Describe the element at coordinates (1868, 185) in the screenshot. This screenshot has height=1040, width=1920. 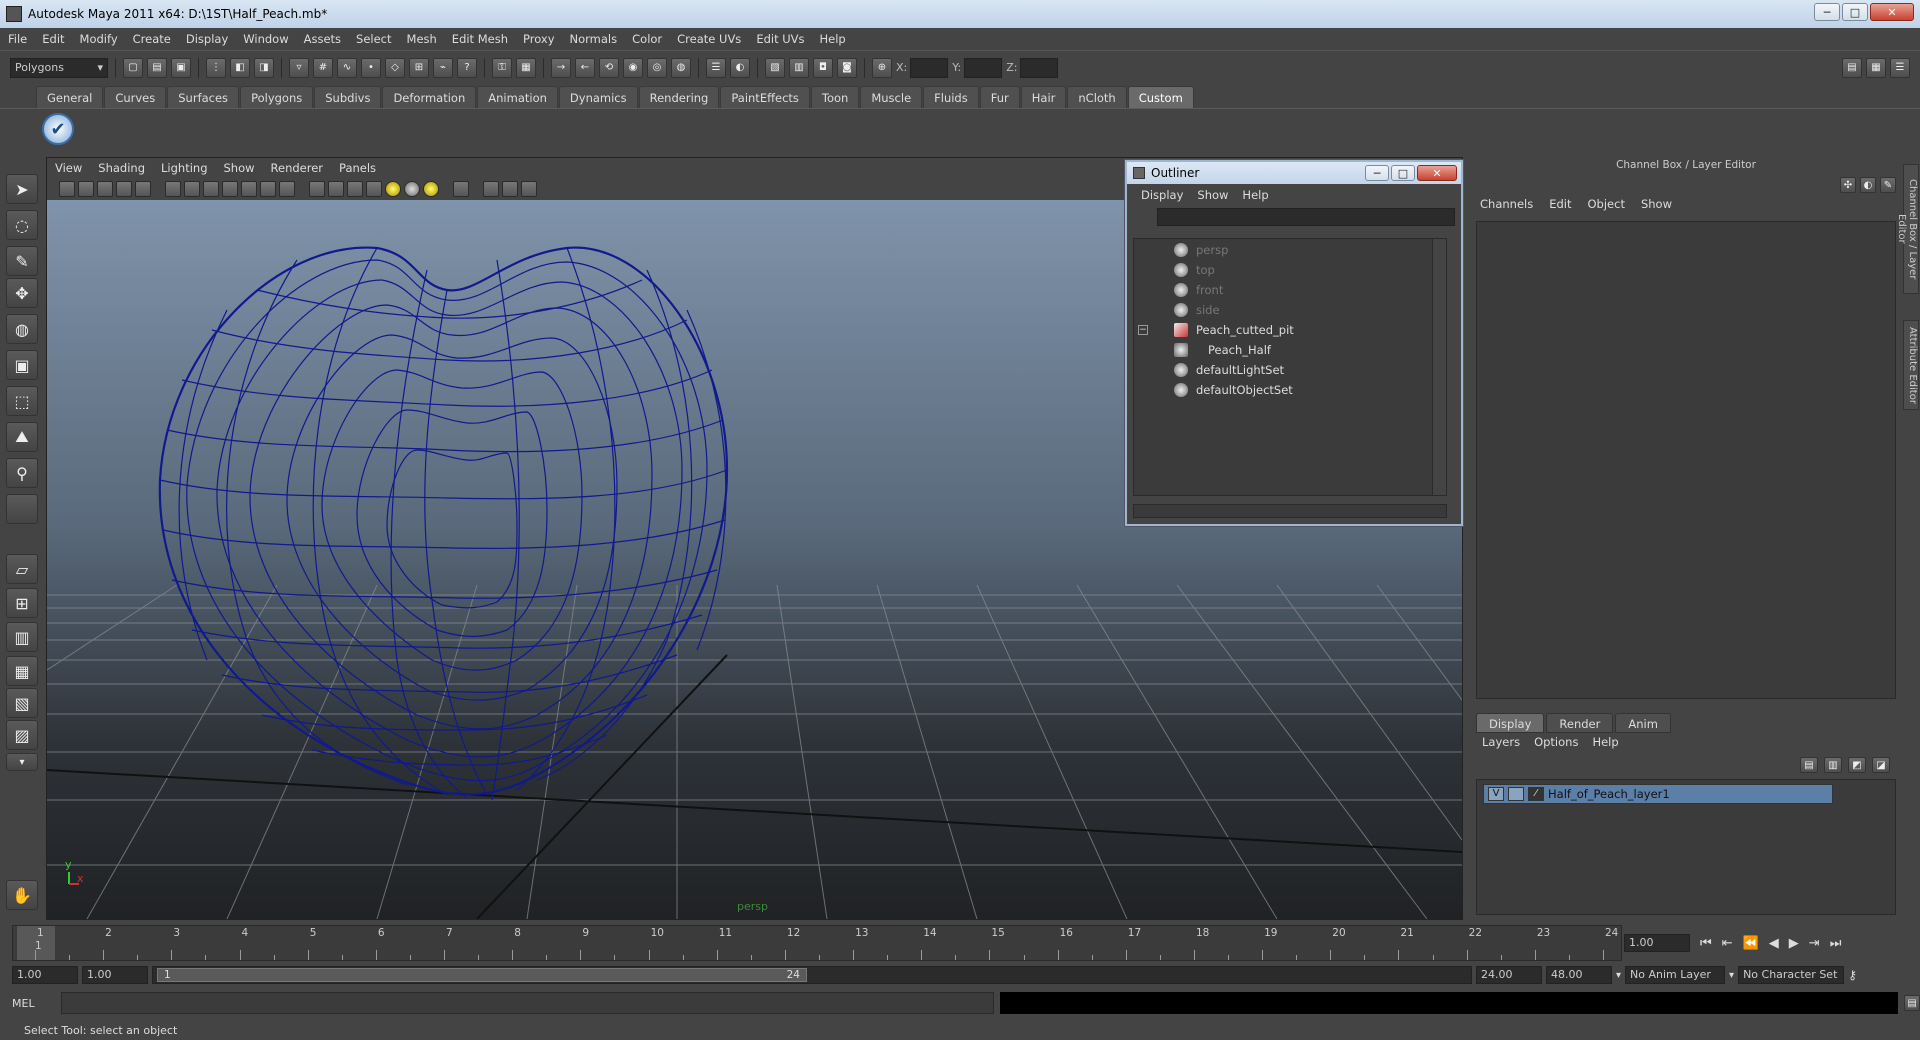
I see `half-circle-icon: ◐` at that location.